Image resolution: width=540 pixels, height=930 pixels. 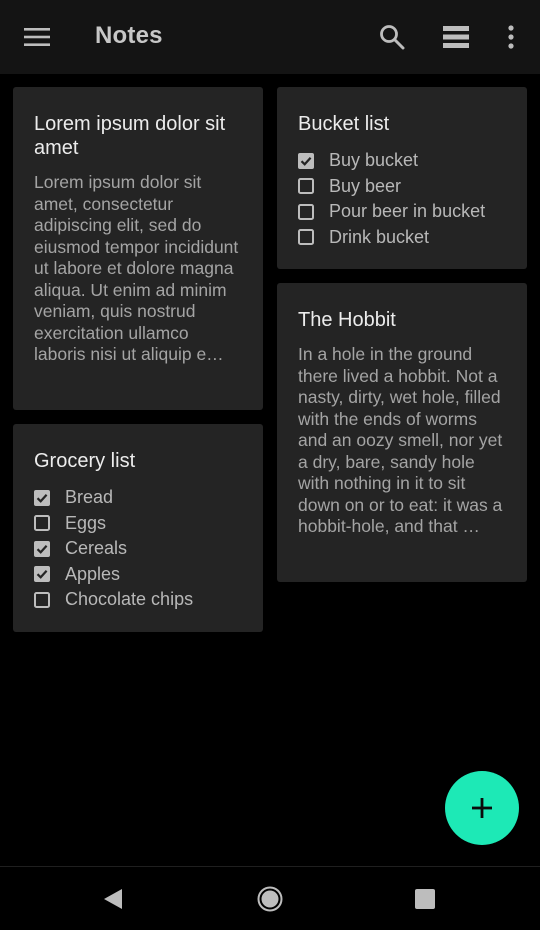 I want to click on view-list-icon, so click(x=456, y=37).